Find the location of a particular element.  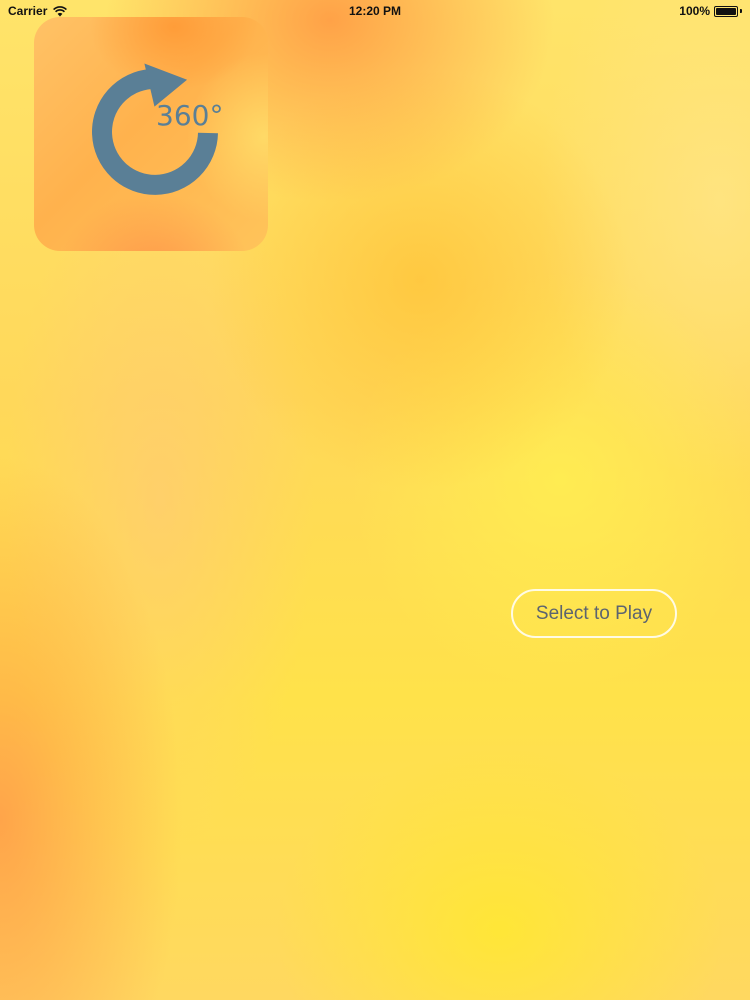

battery-fill is located at coordinates (726, 11).